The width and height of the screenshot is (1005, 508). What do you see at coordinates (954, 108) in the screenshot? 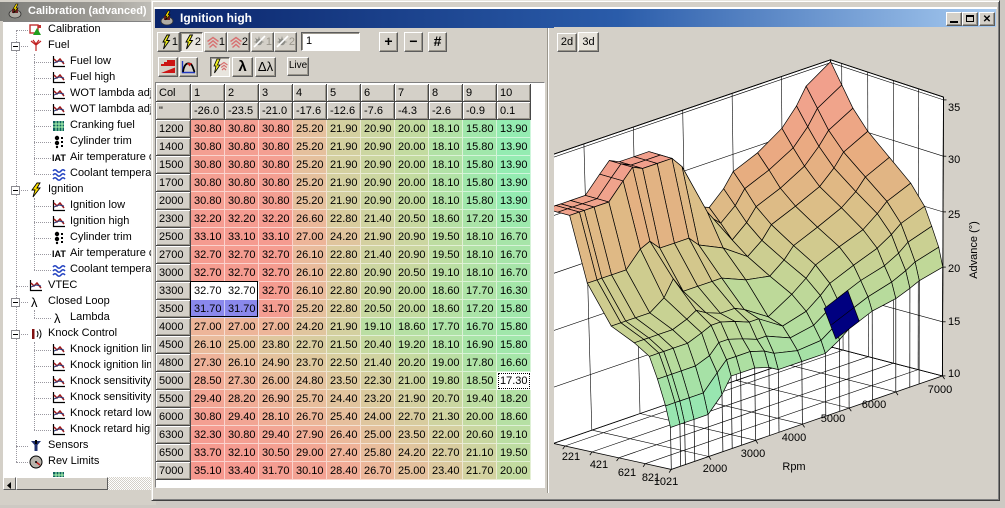
I see `svg-text: 35` at bounding box center [954, 108].